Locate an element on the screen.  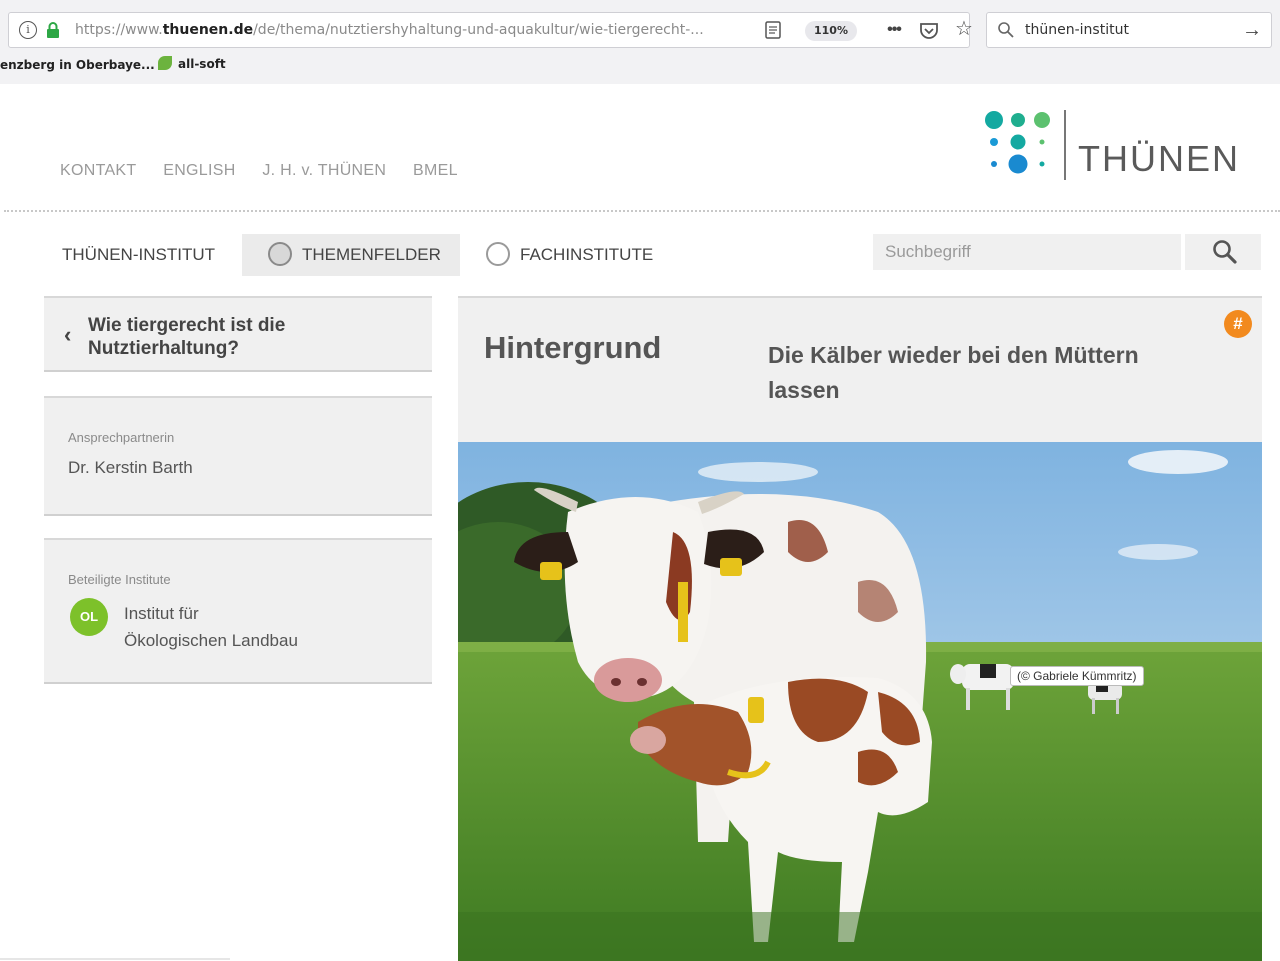
lock-icon is located at coordinates (53, 30).